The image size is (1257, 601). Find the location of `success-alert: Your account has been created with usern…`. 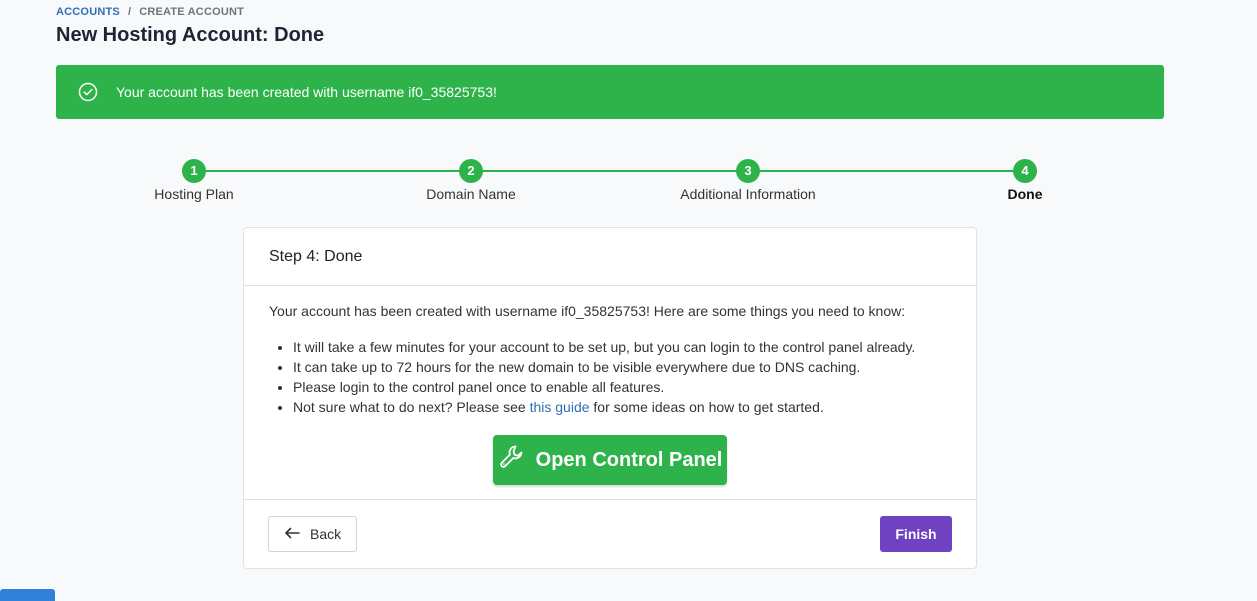

success-alert: Your account has been created with usern… is located at coordinates (610, 92).